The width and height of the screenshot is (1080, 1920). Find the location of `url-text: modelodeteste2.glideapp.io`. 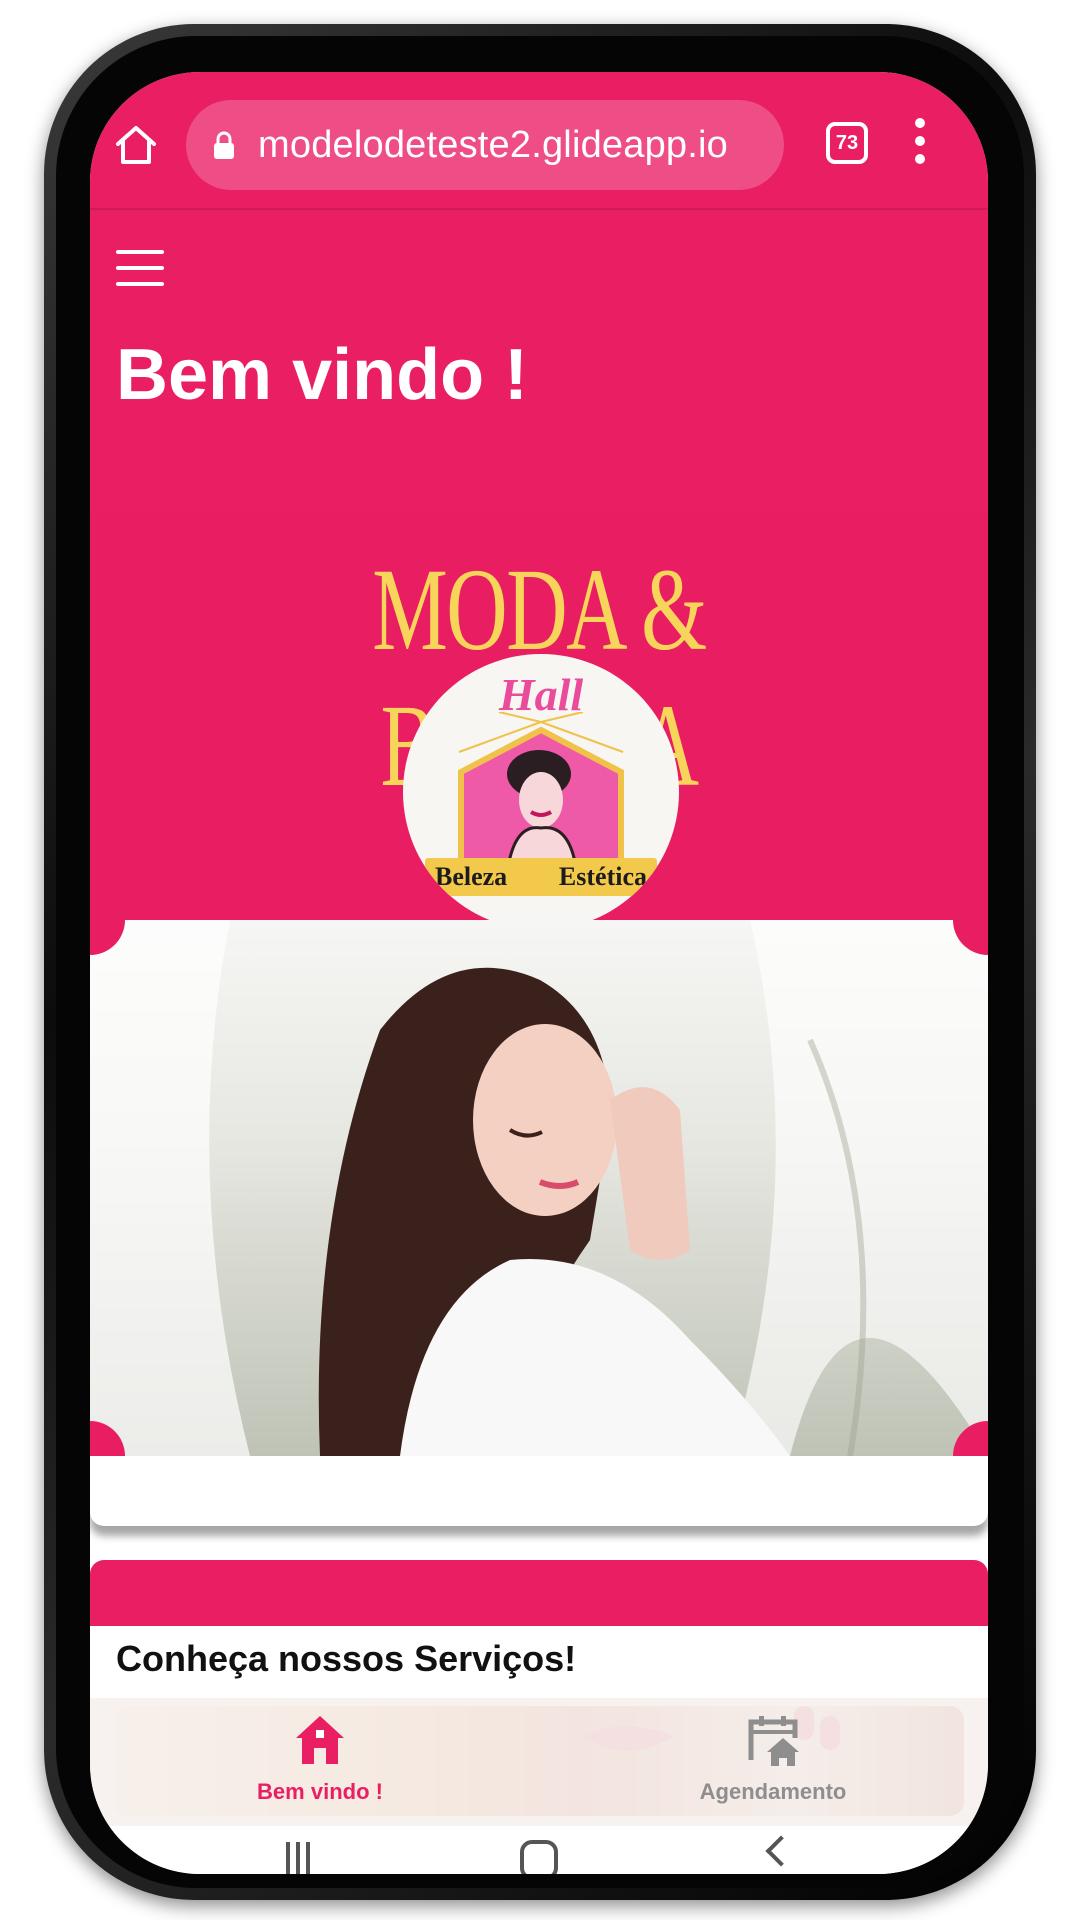

url-text: modelodeteste2.glideapp.io is located at coordinates (493, 144).